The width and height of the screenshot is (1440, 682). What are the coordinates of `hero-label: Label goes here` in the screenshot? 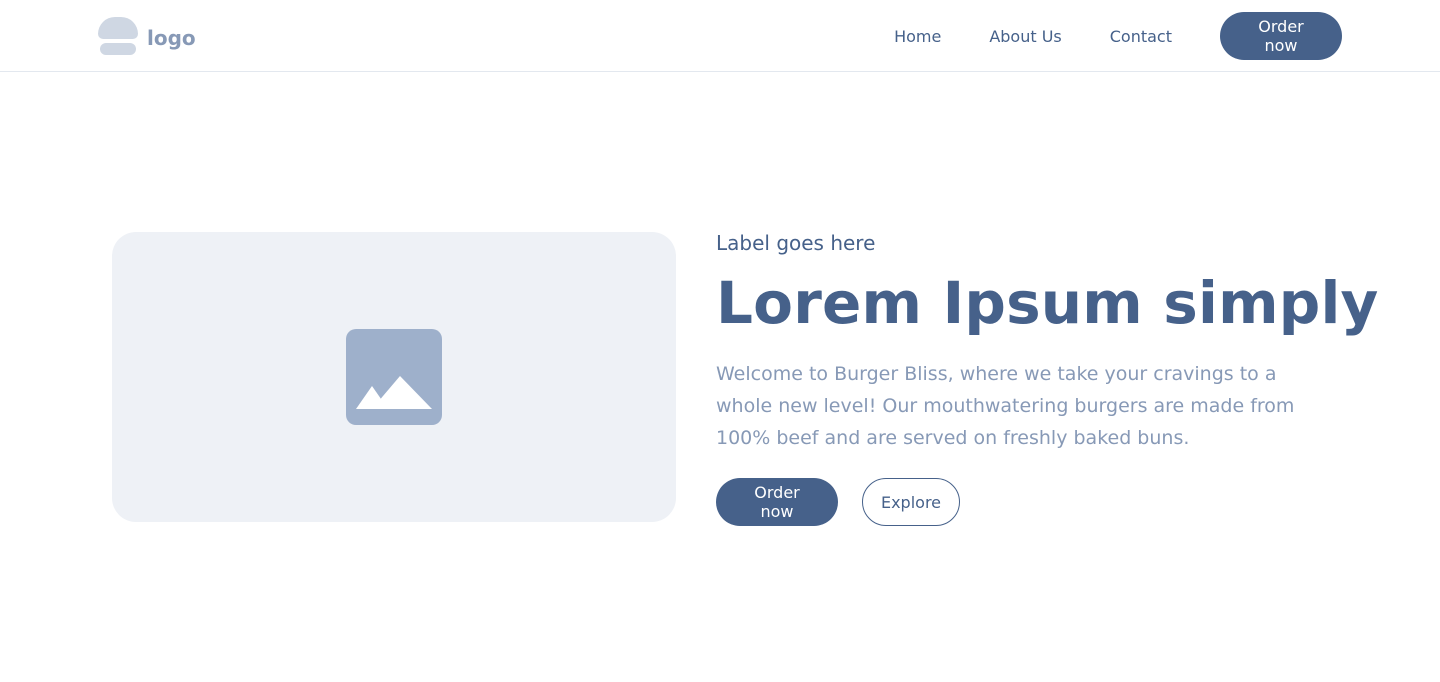 It's located at (796, 243).